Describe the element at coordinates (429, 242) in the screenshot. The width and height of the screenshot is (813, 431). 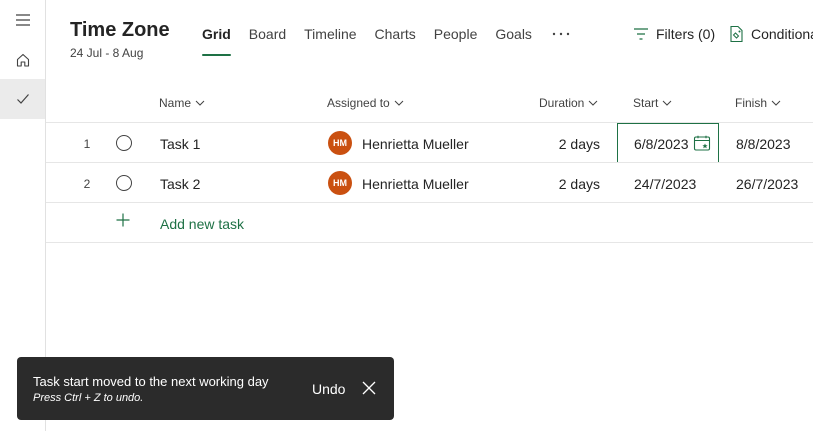
I see `divider` at that location.